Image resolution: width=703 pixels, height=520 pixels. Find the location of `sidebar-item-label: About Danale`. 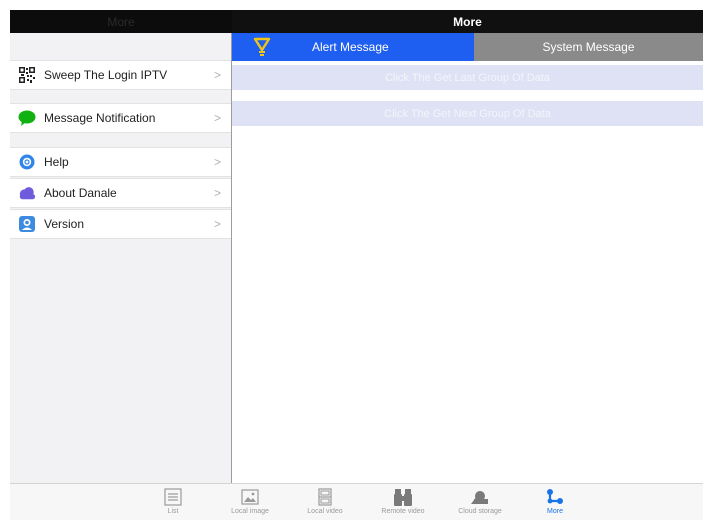

sidebar-item-label: About Danale is located at coordinates (80, 193).